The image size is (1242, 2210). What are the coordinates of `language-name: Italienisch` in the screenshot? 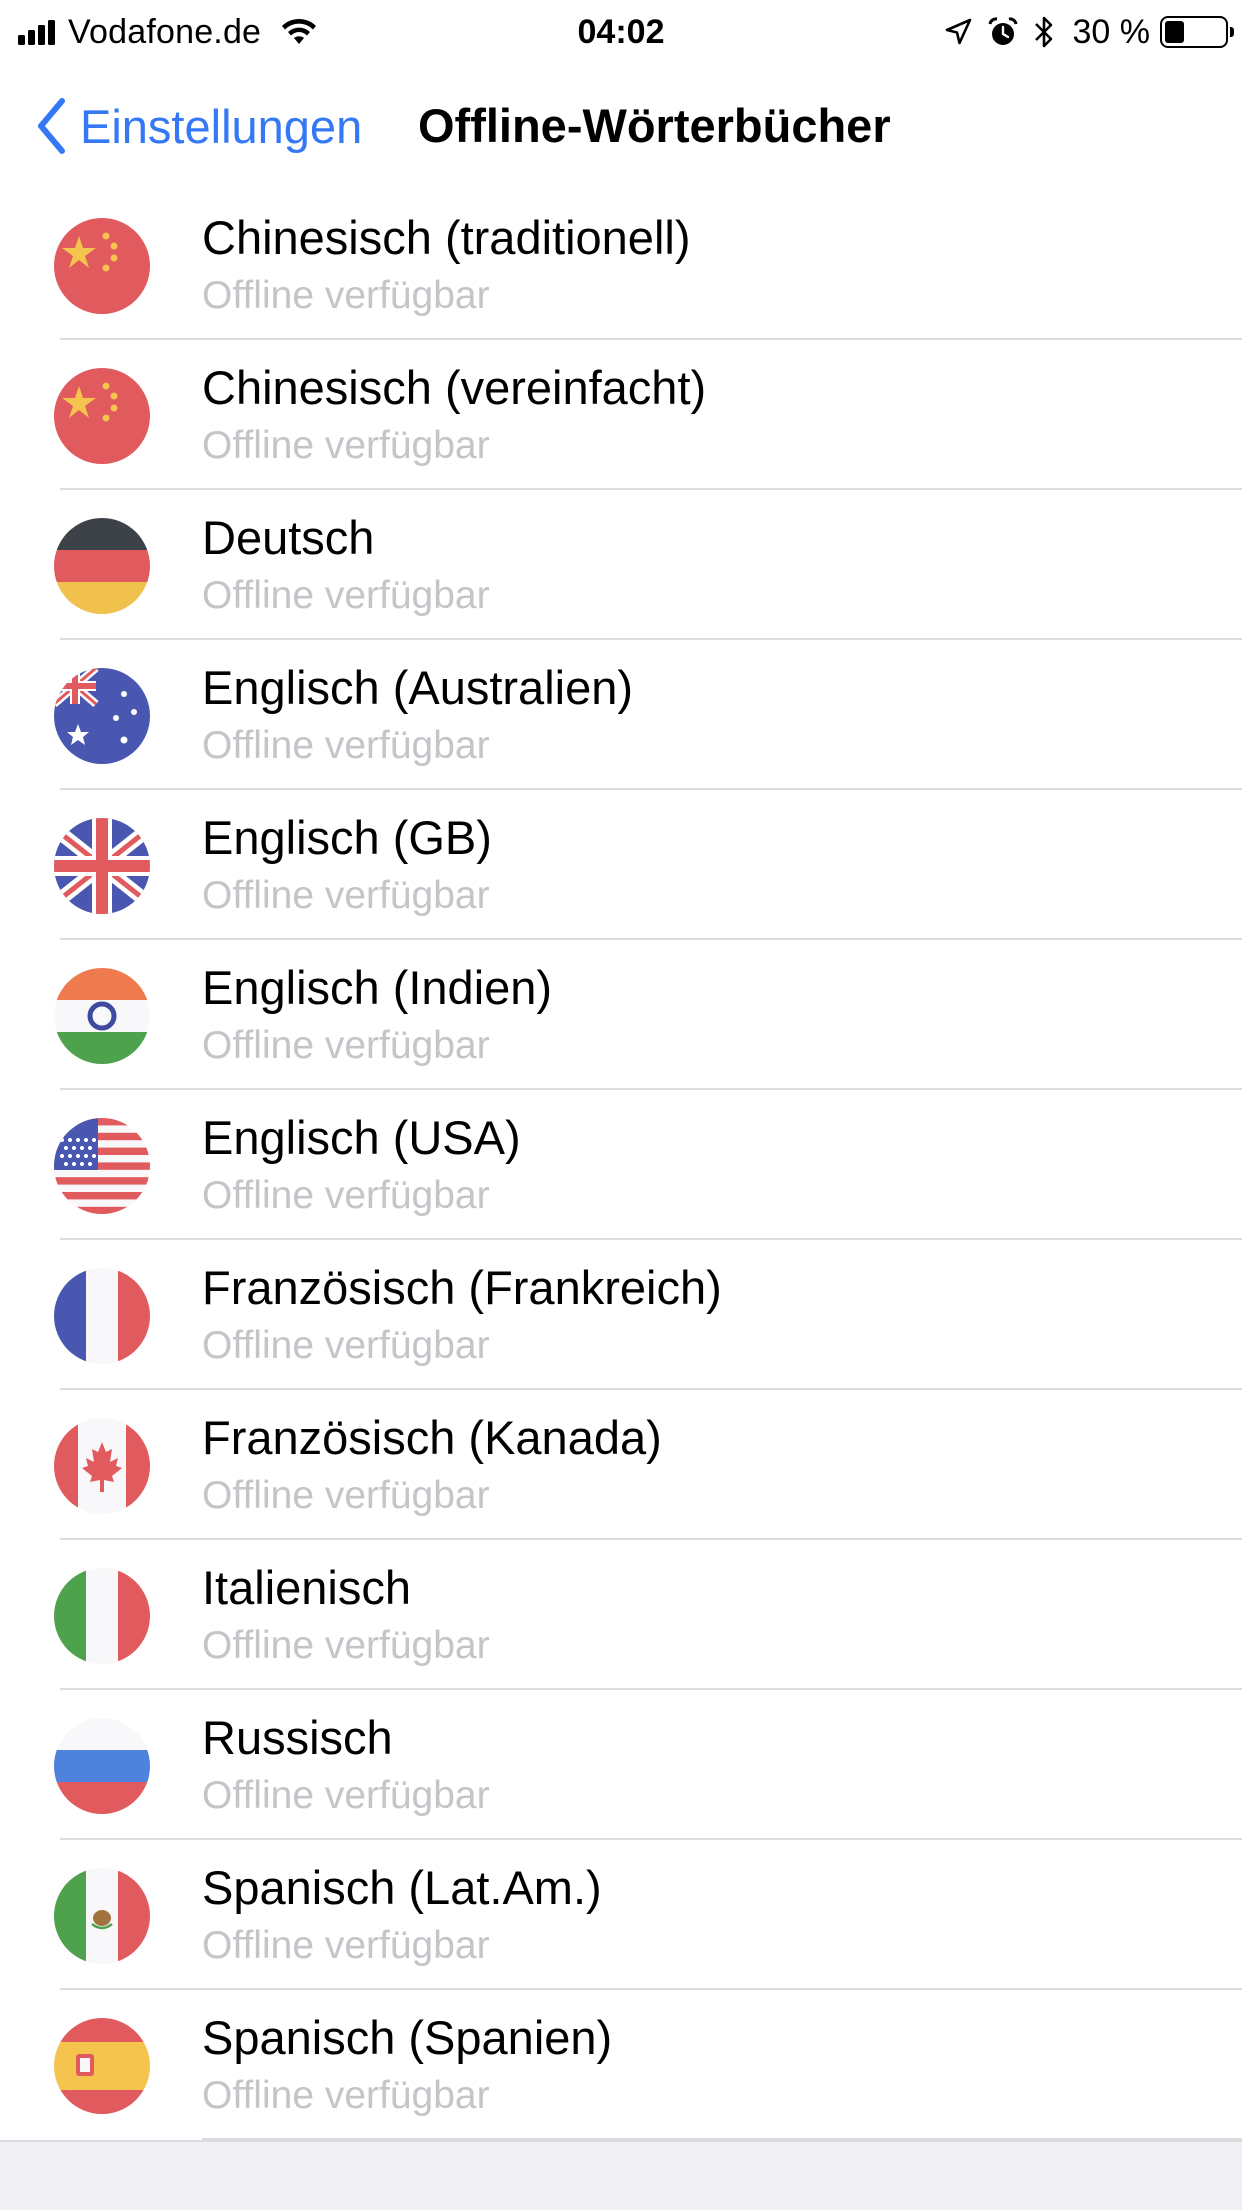 It's located at (306, 1587).